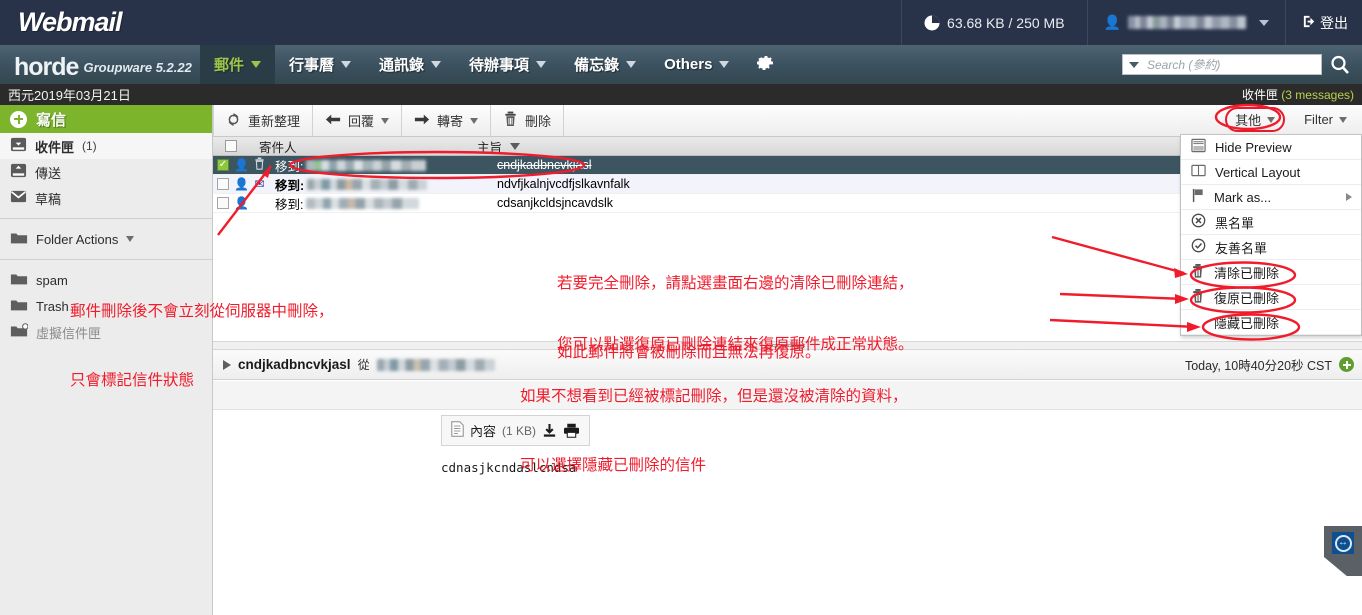 This screenshot has width=1362, height=615. I want to click on search-icon, so click(1340, 65).